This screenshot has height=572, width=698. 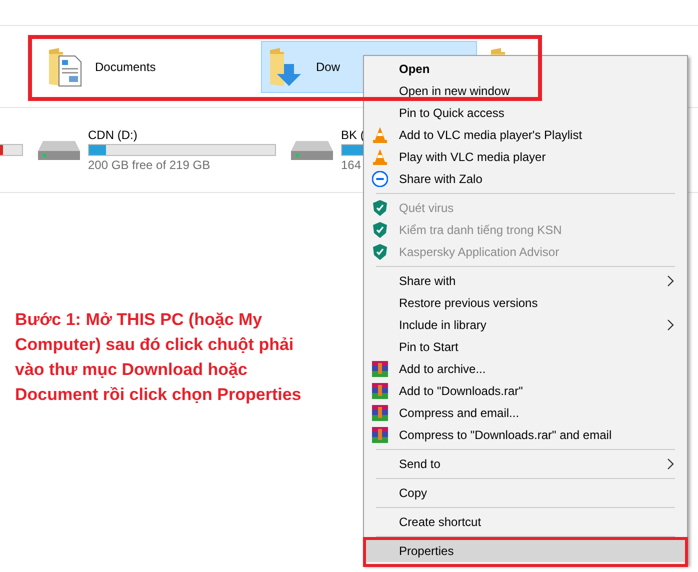 I want to click on drive-label: CDN (D:), so click(x=113, y=135).